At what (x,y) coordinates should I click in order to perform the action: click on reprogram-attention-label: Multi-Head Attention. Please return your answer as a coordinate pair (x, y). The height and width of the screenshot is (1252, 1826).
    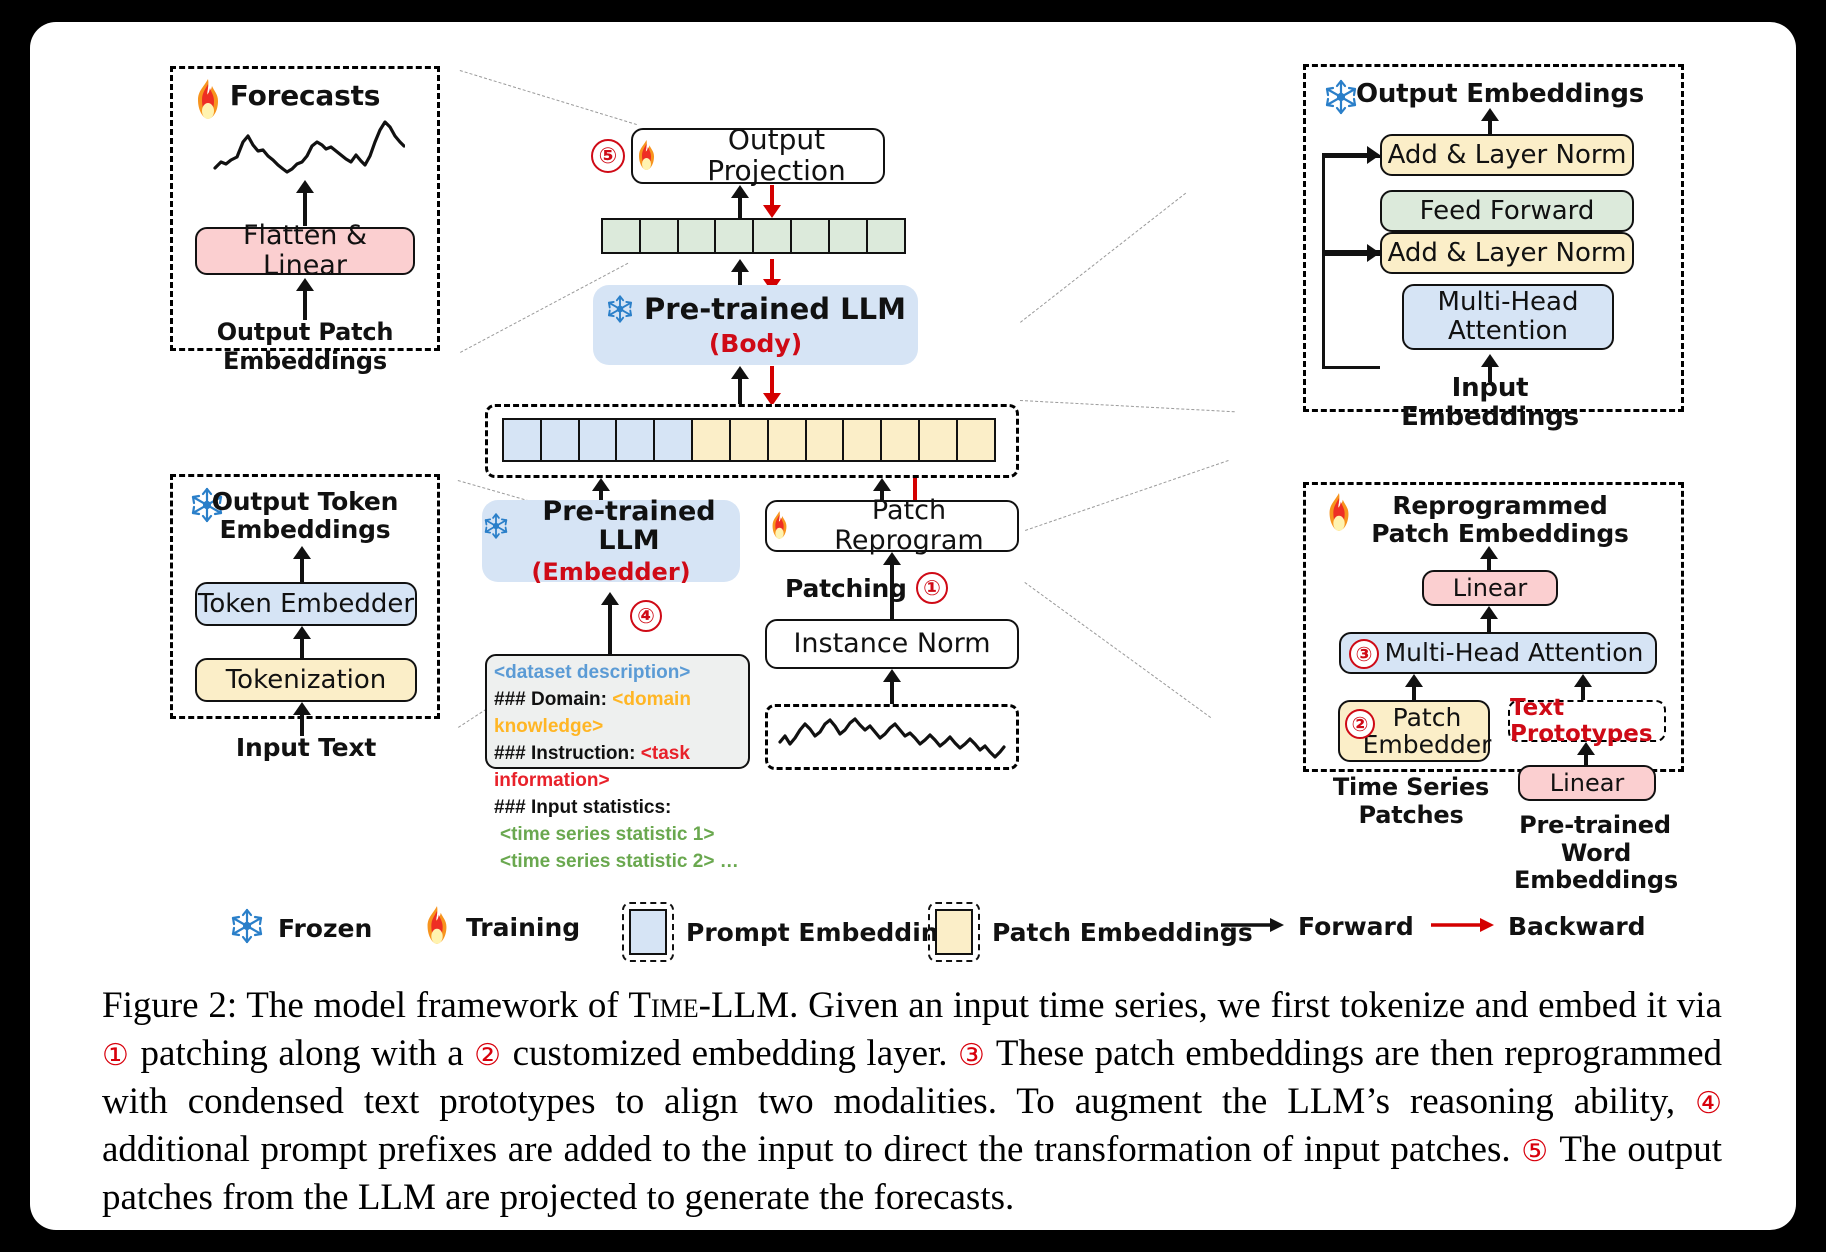
    Looking at the image, I should click on (1514, 653).